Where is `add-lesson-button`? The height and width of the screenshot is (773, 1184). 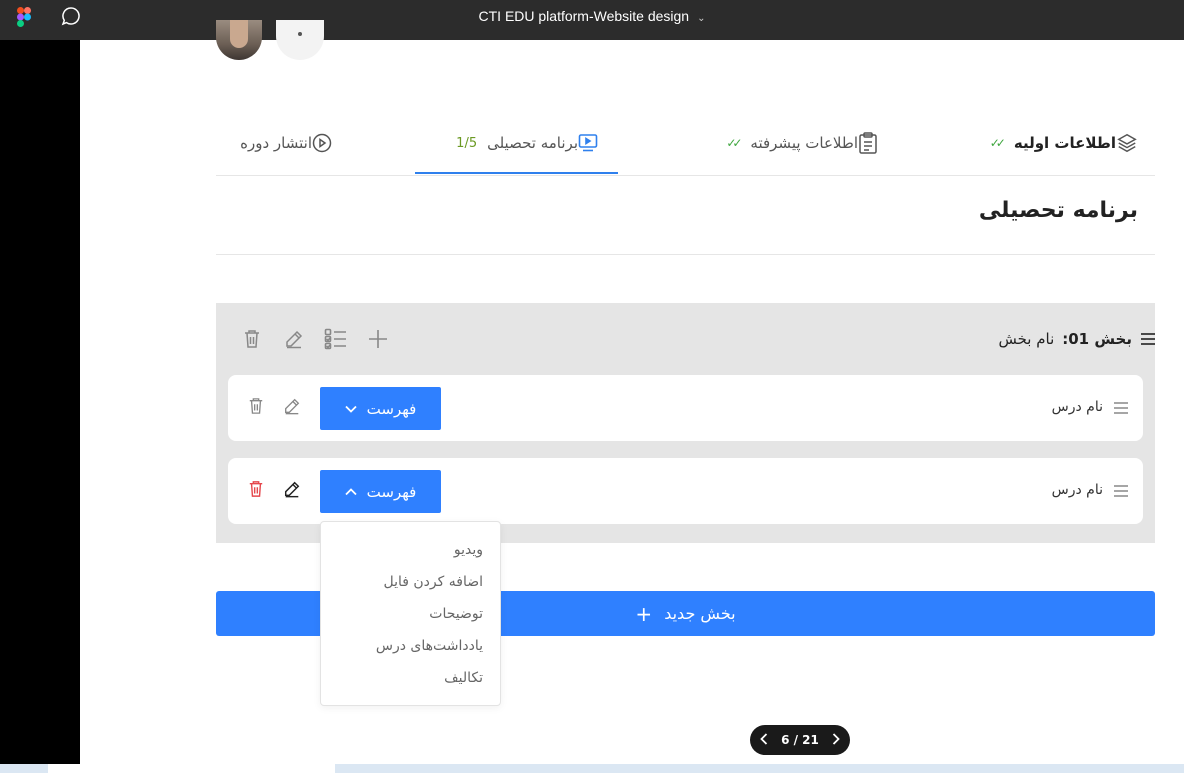
add-lesson-button is located at coordinates (378, 339).